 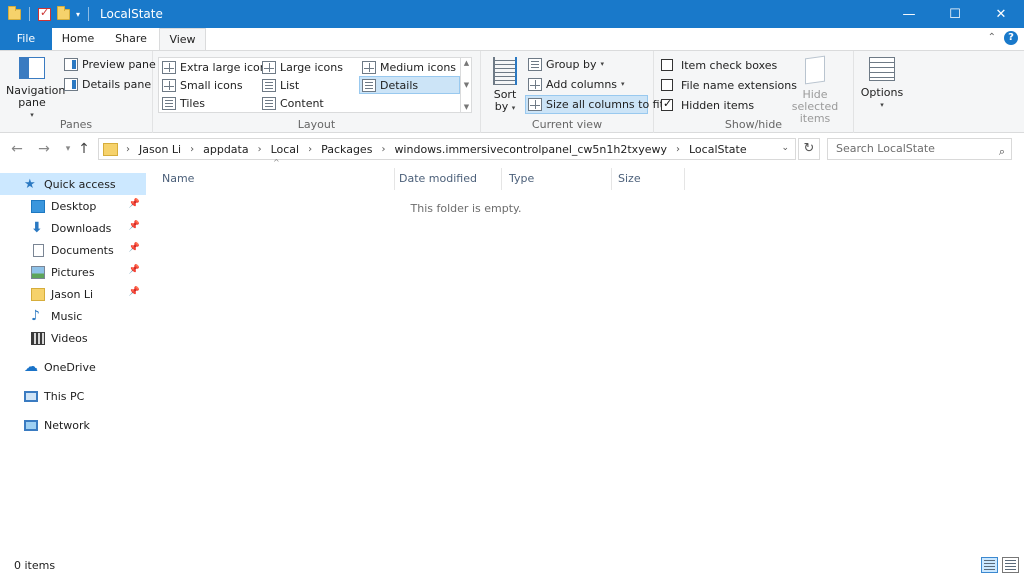 What do you see at coordinates (84, 149) in the screenshot?
I see `up-arrow-icon: ↑` at bounding box center [84, 149].